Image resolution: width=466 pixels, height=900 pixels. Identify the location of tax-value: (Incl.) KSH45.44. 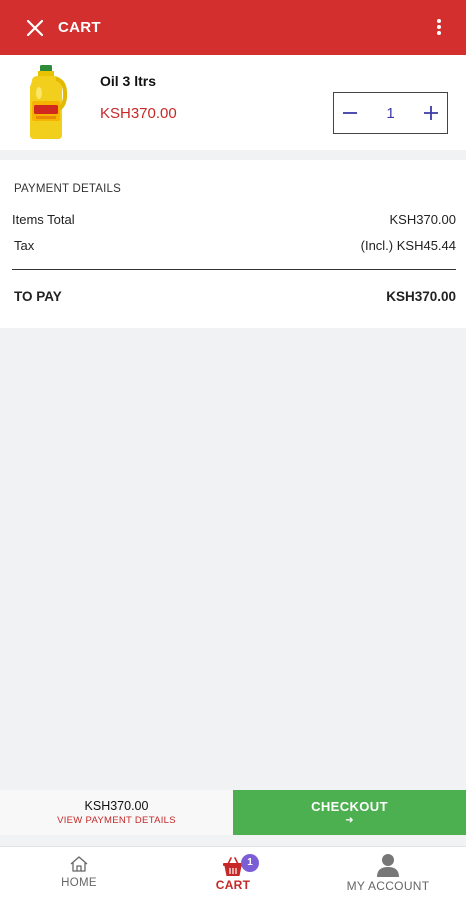
(408, 245).